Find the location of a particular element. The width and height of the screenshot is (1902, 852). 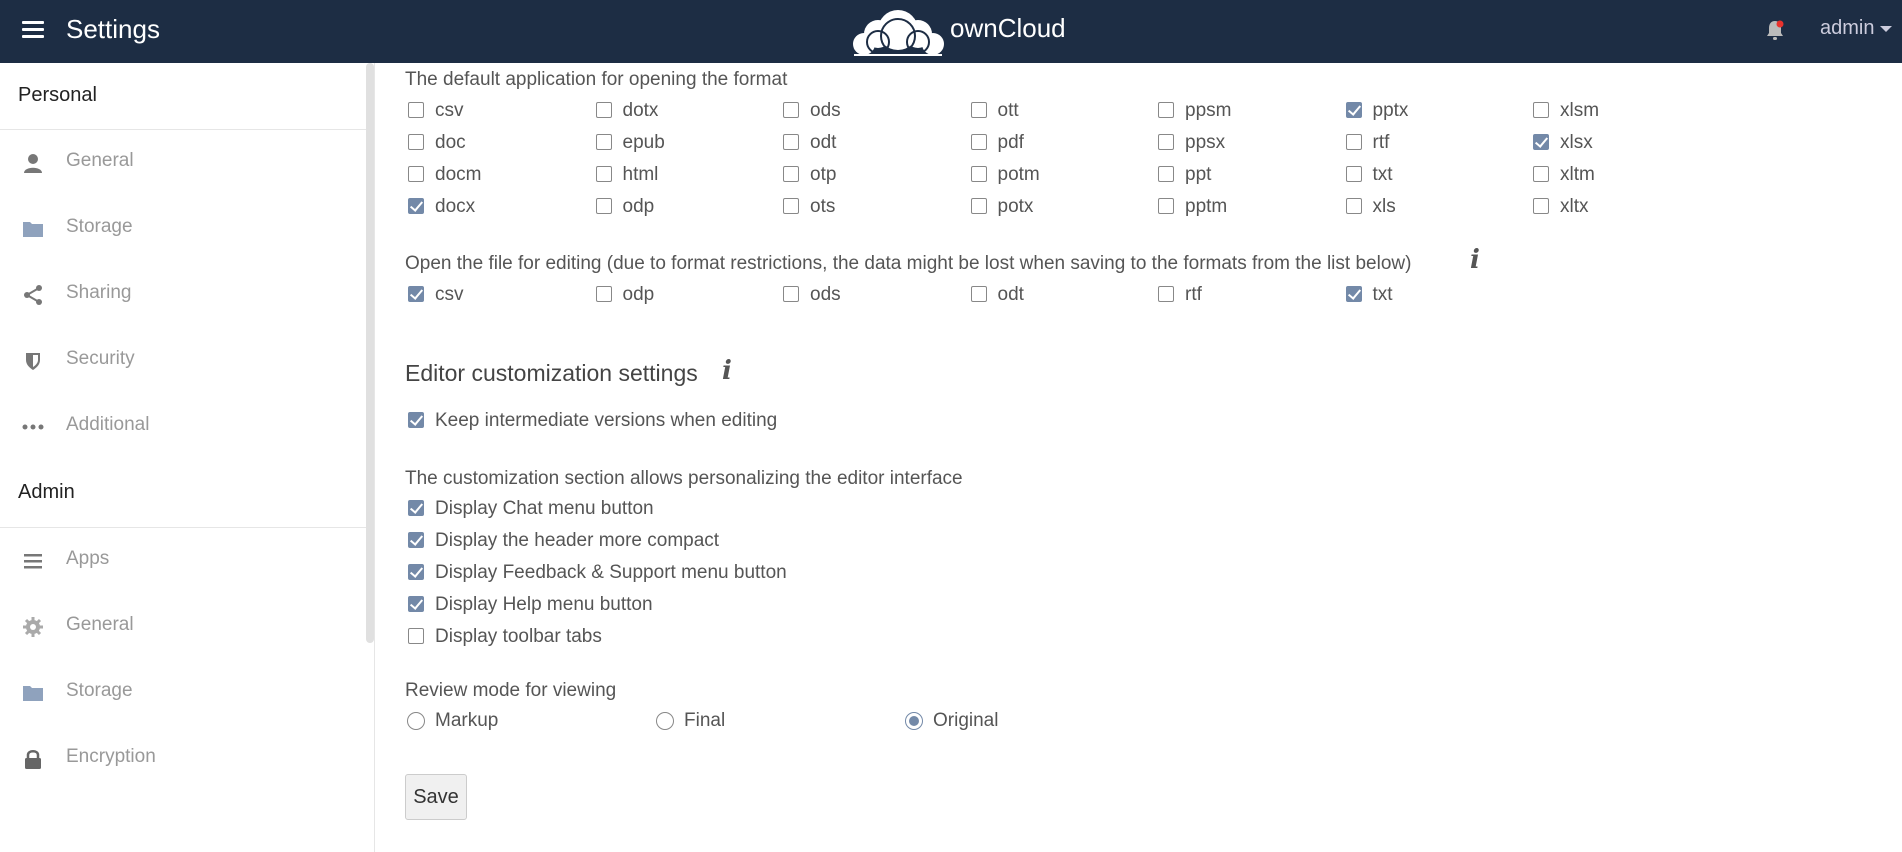

review-mode-label: Review mode for viewing is located at coordinates (511, 690).